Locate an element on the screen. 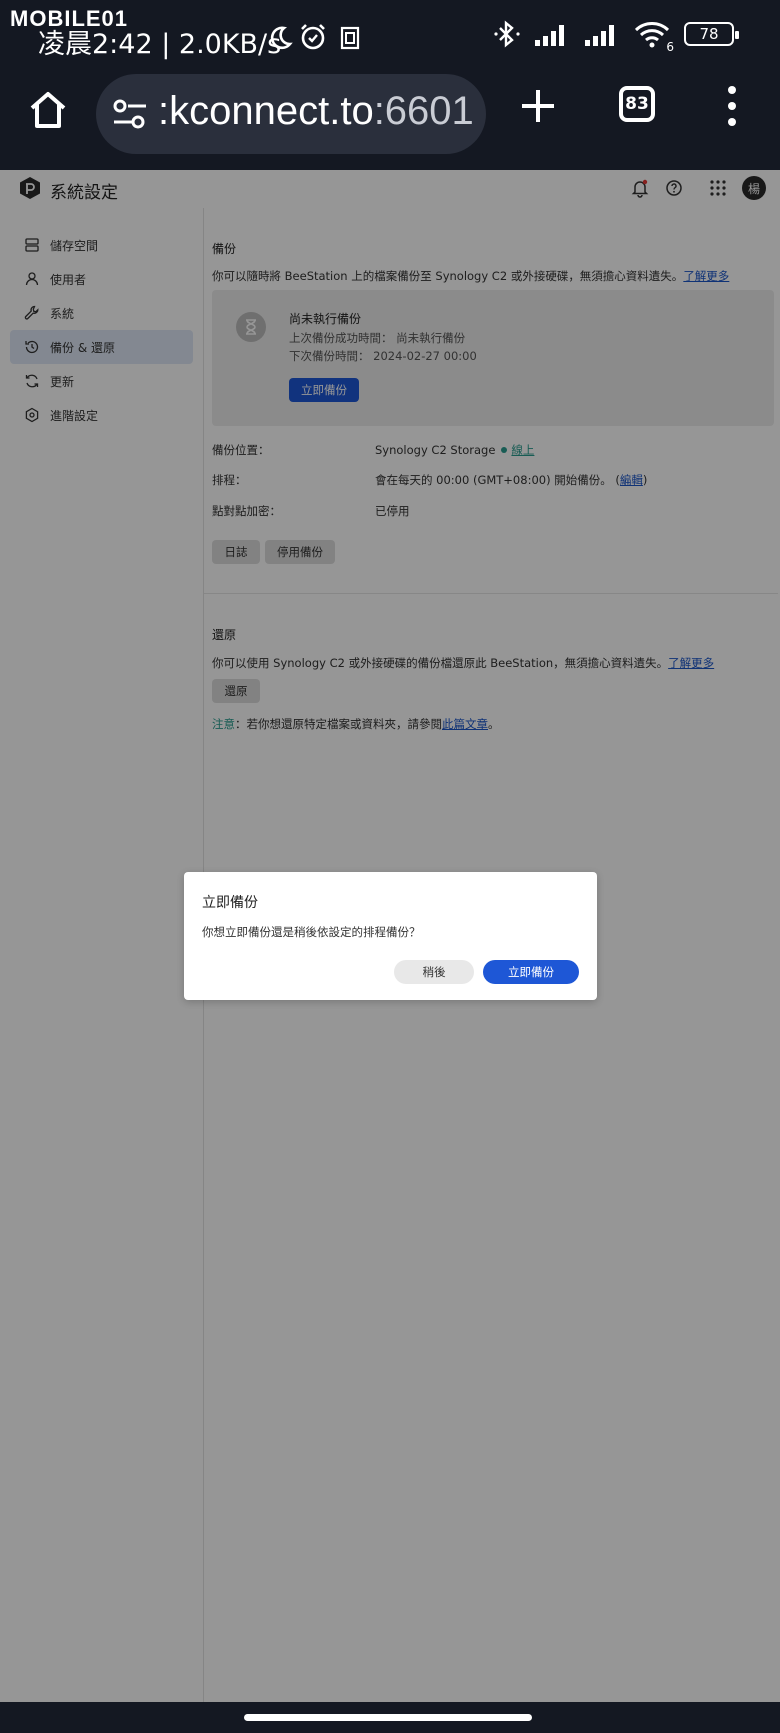 This screenshot has width=780, height=1733. alarm-icon is located at coordinates (313, 37).